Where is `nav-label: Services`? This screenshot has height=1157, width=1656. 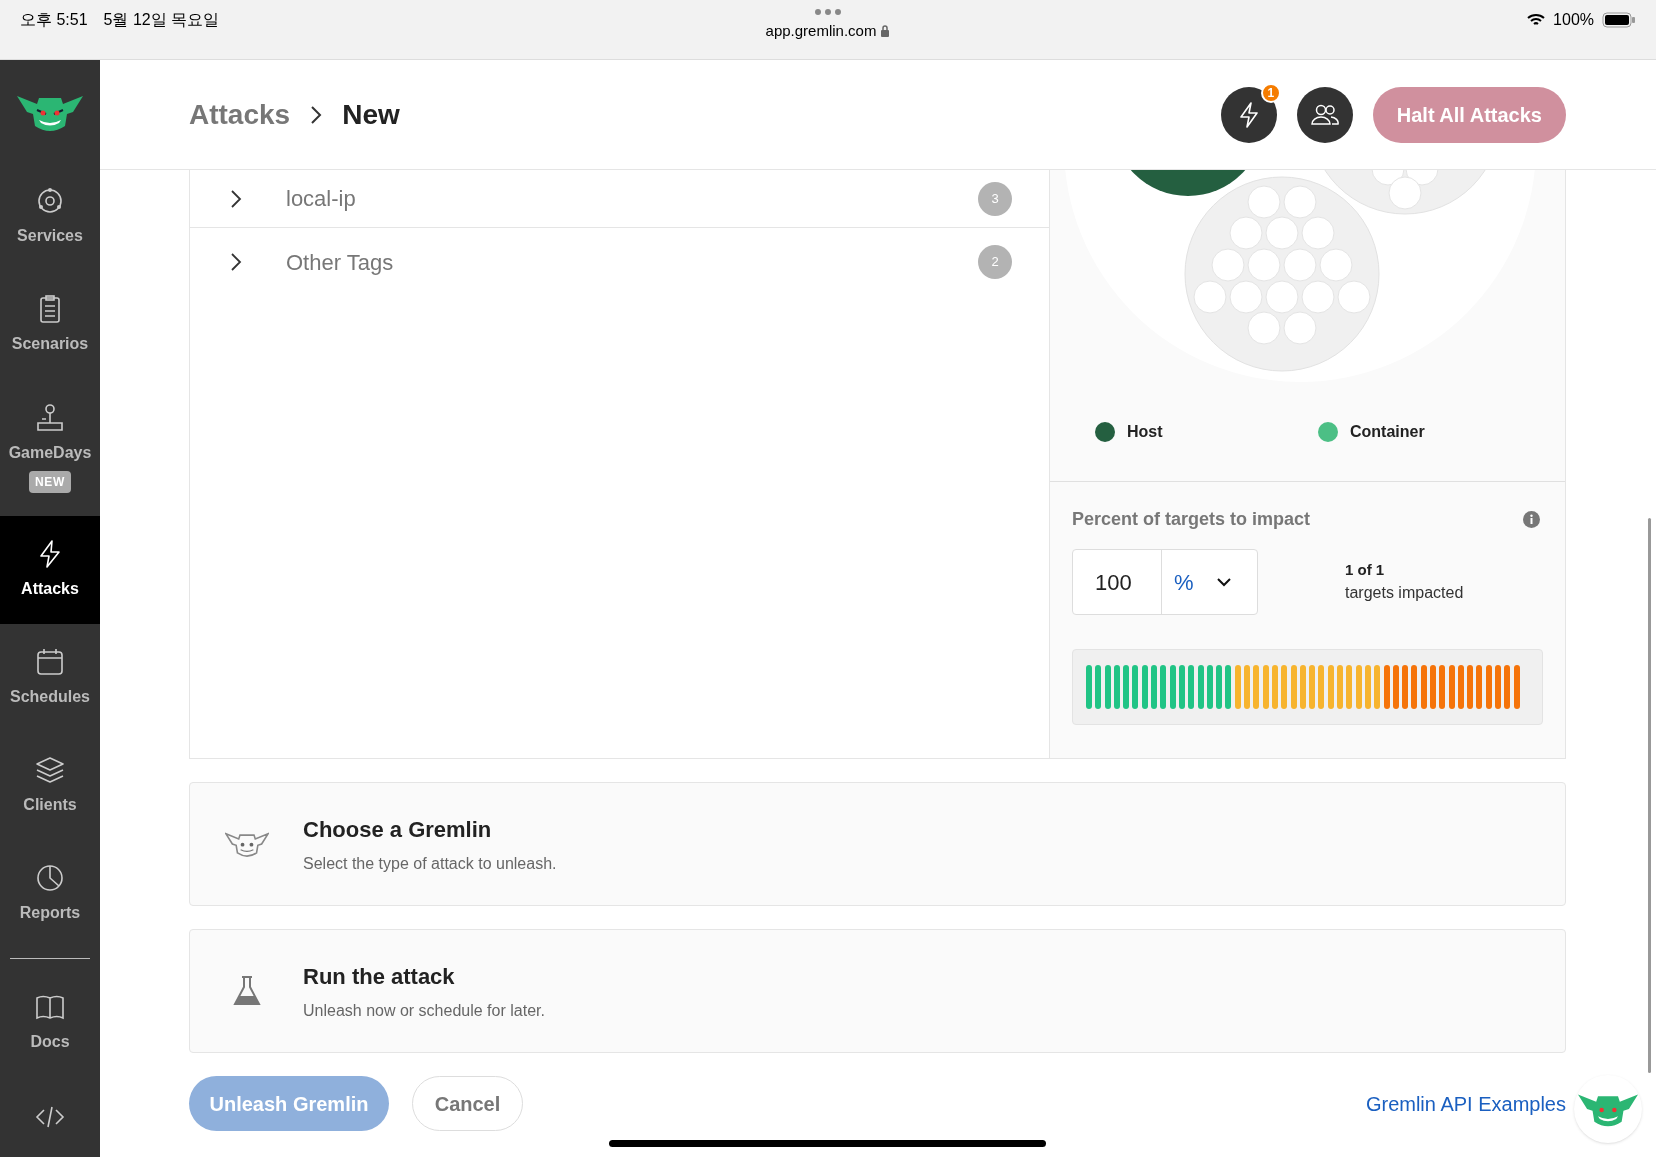 nav-label: Services is located at coordinates (50, 236).